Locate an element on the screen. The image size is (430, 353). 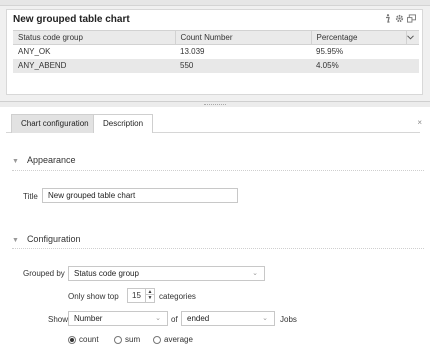
section-appearance-header: ▼ Appearance is located at coordinates (218, 160).